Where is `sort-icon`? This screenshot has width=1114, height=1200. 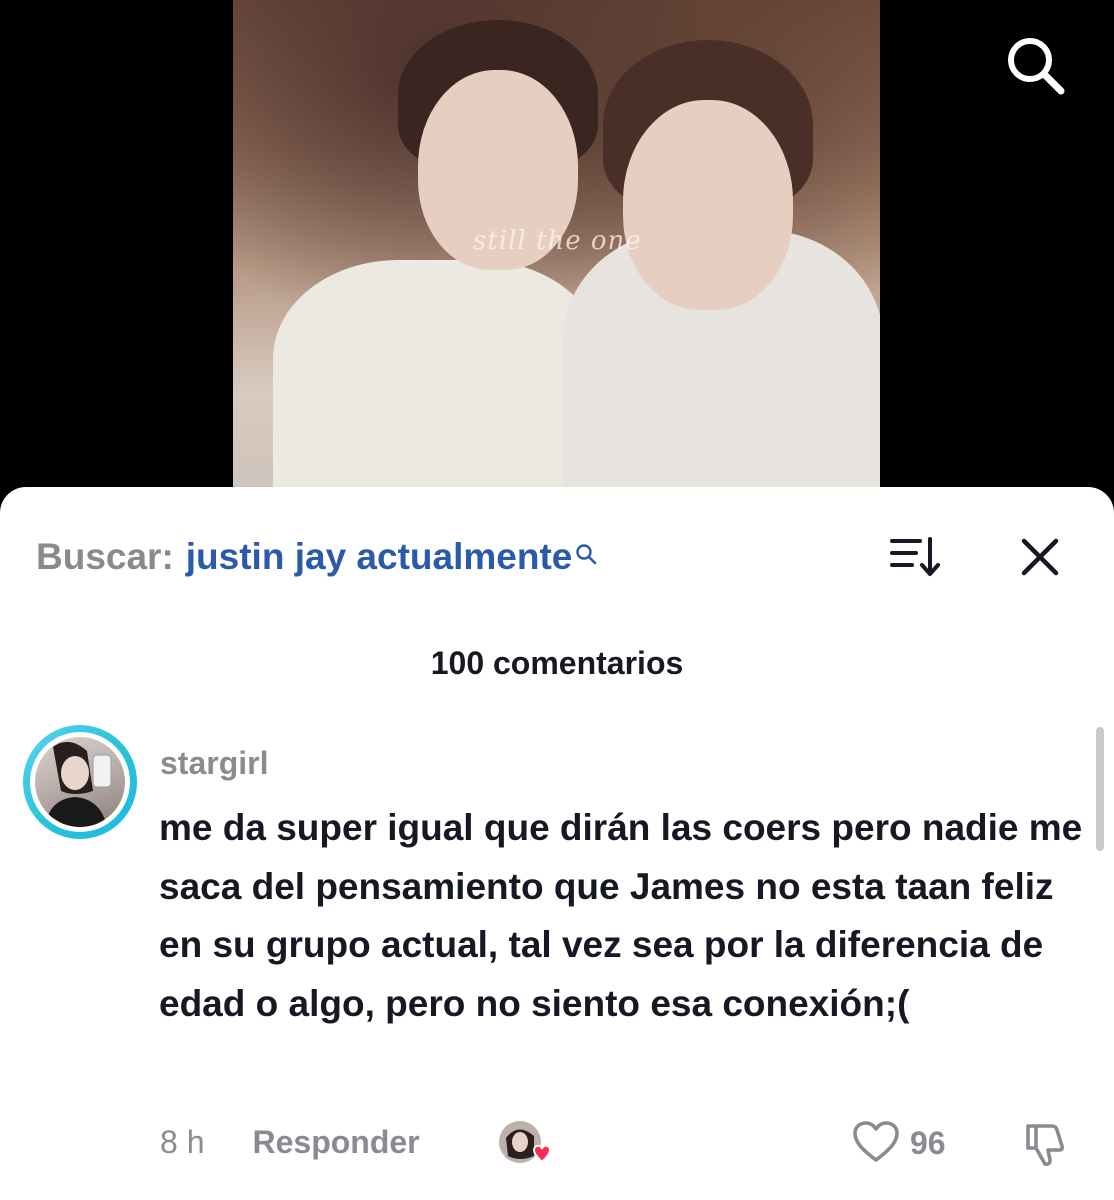
sort-icon is located at coordinates (915, 556).